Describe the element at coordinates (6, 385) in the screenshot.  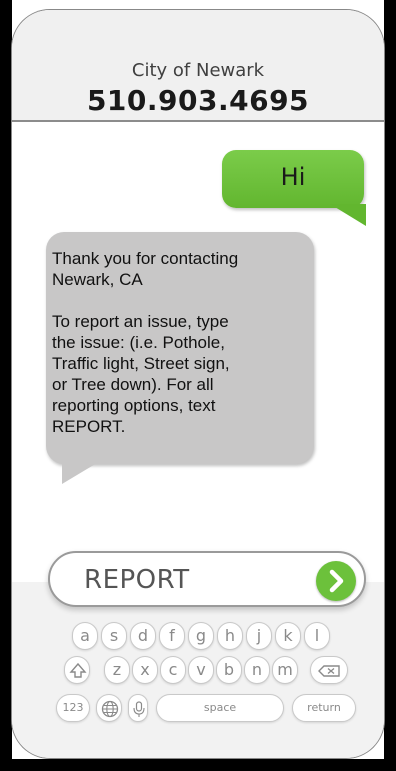
I see `phone-edge-left` at that location.